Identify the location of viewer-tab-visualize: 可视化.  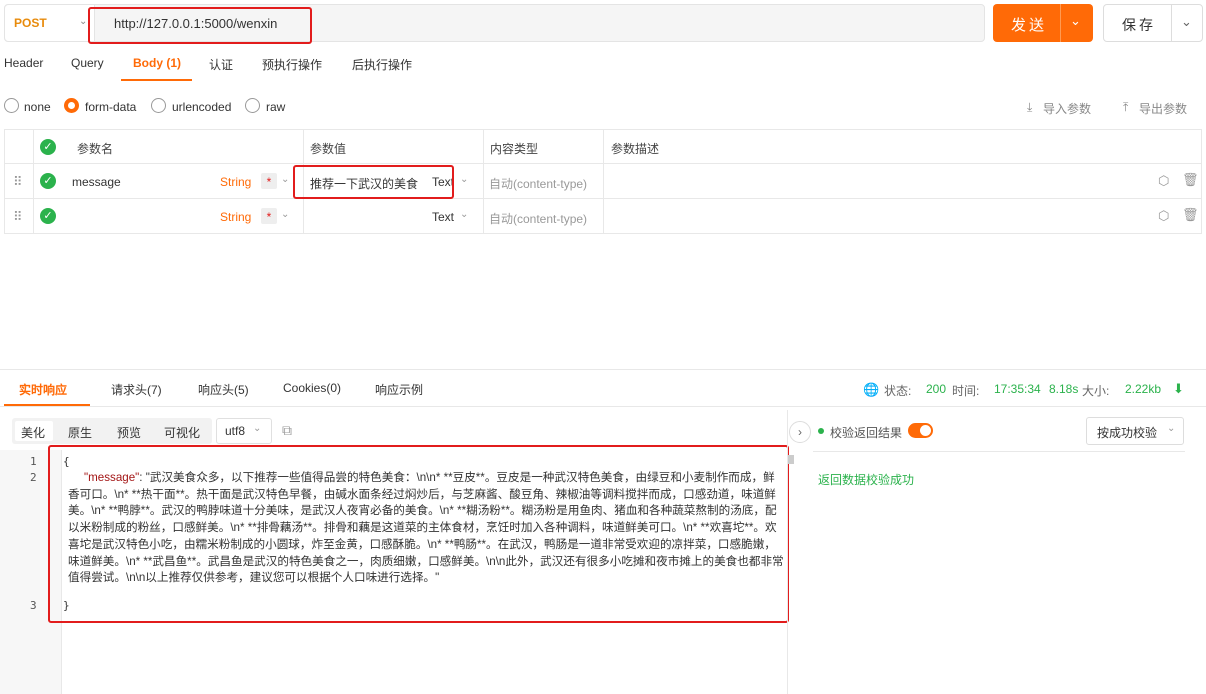
(182, 432).